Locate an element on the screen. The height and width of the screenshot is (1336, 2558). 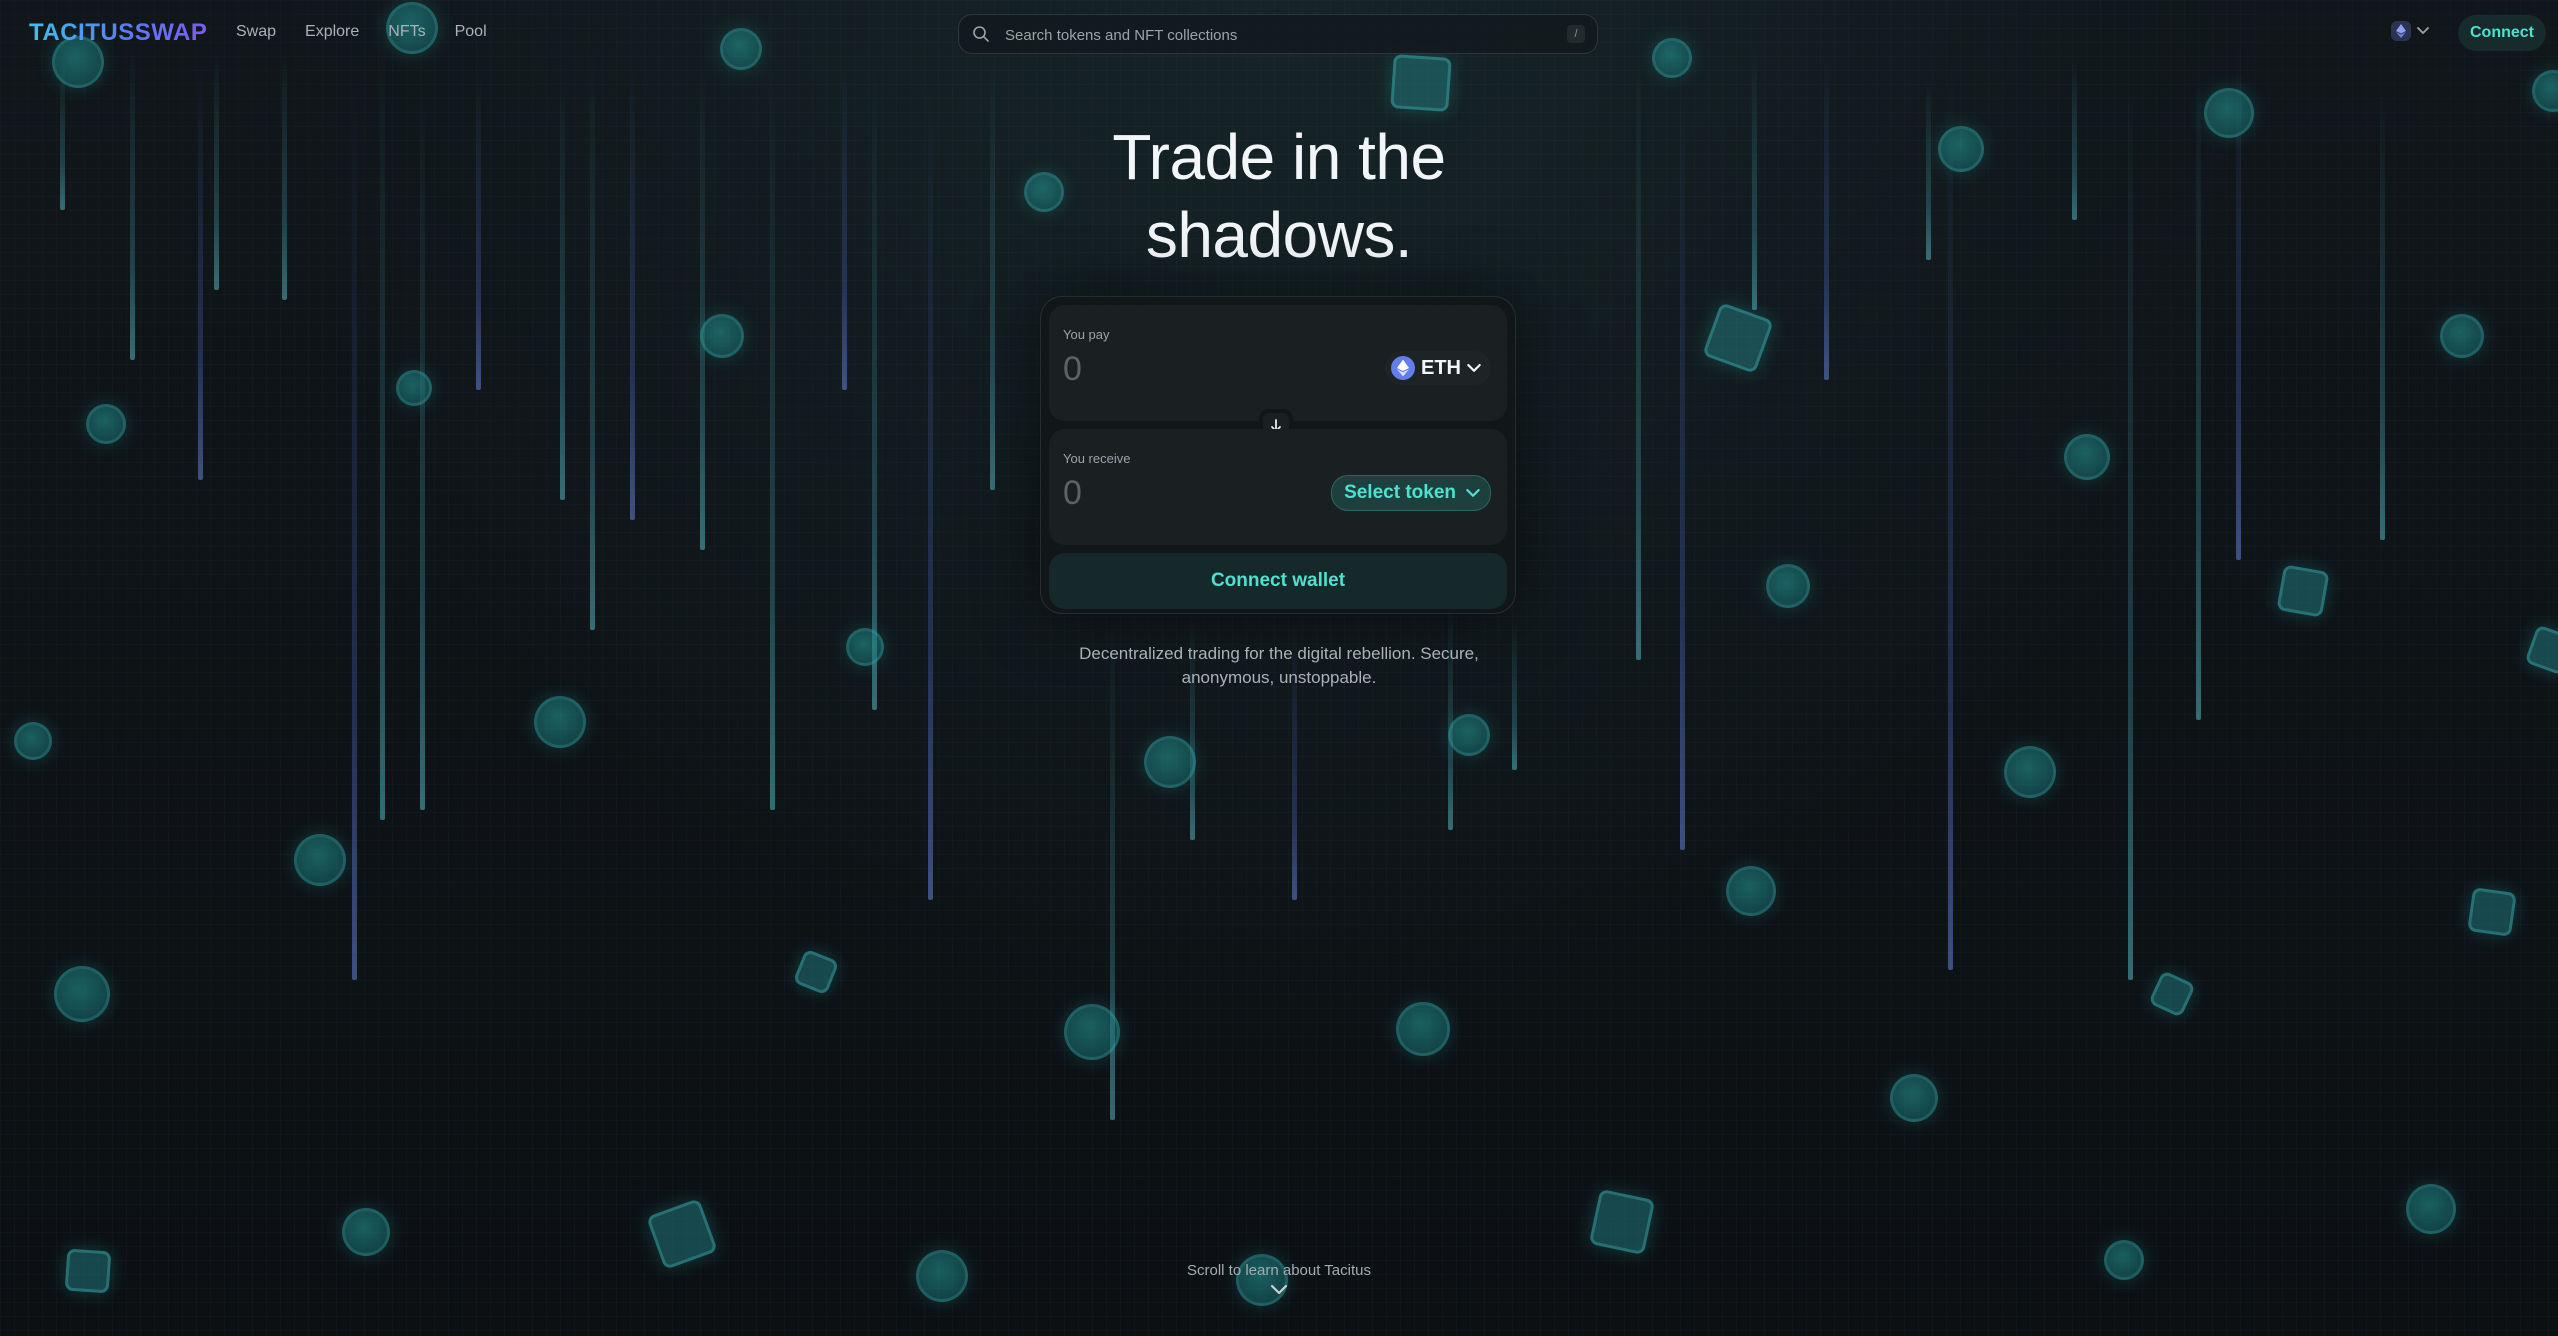
receive-amount-input is located at coordinates (1188, 493).